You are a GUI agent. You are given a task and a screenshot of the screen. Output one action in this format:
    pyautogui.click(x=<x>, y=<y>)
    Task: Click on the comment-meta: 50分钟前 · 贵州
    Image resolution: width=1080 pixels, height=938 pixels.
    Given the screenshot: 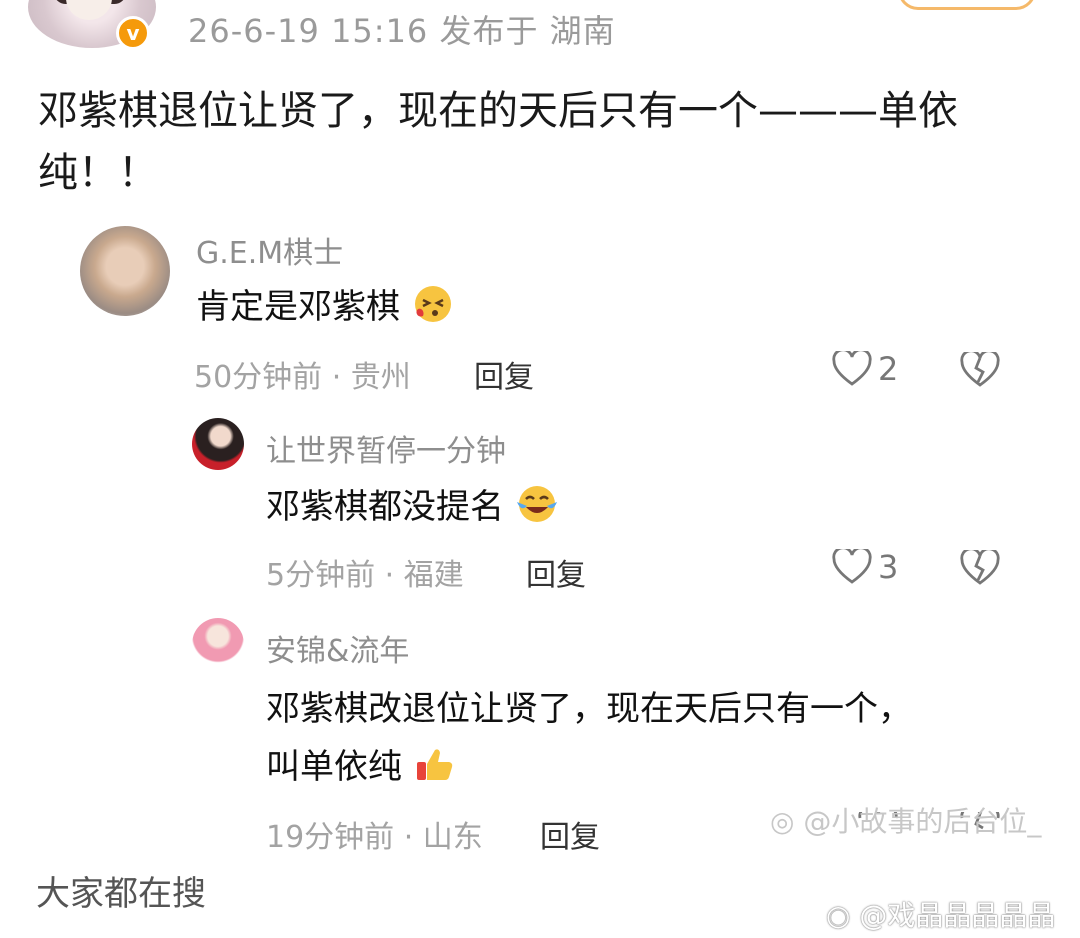 What is the action you would take?
    pyautogui.click(x=302, y=377)
    